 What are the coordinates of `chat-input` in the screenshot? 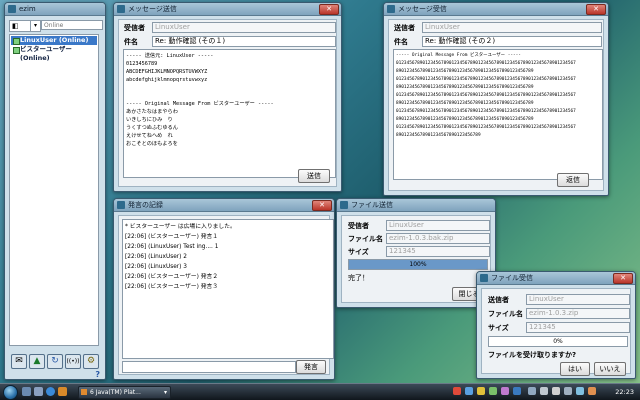 It's located at (209, 367).